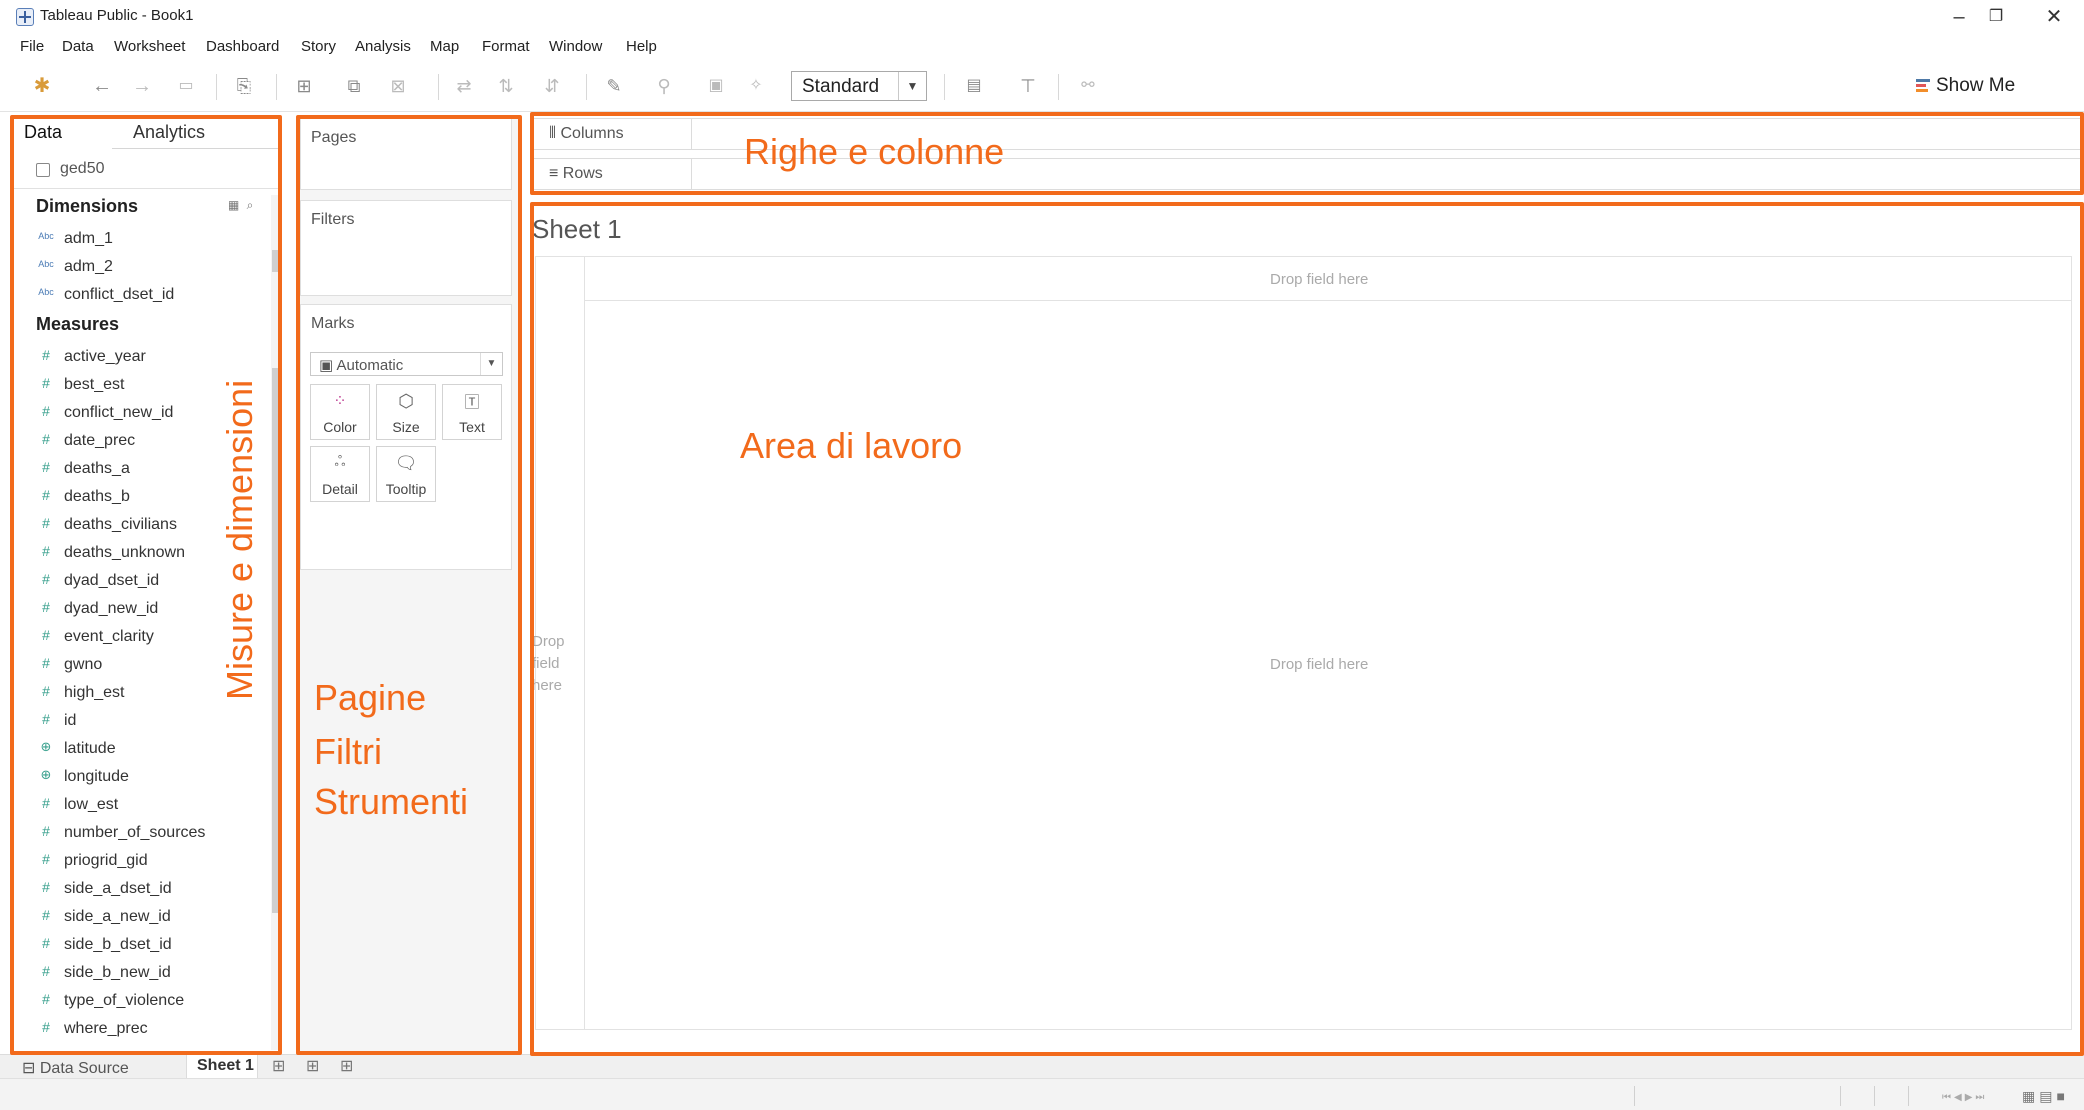  I want to click on undo-icon: ←, so click(102, 86).